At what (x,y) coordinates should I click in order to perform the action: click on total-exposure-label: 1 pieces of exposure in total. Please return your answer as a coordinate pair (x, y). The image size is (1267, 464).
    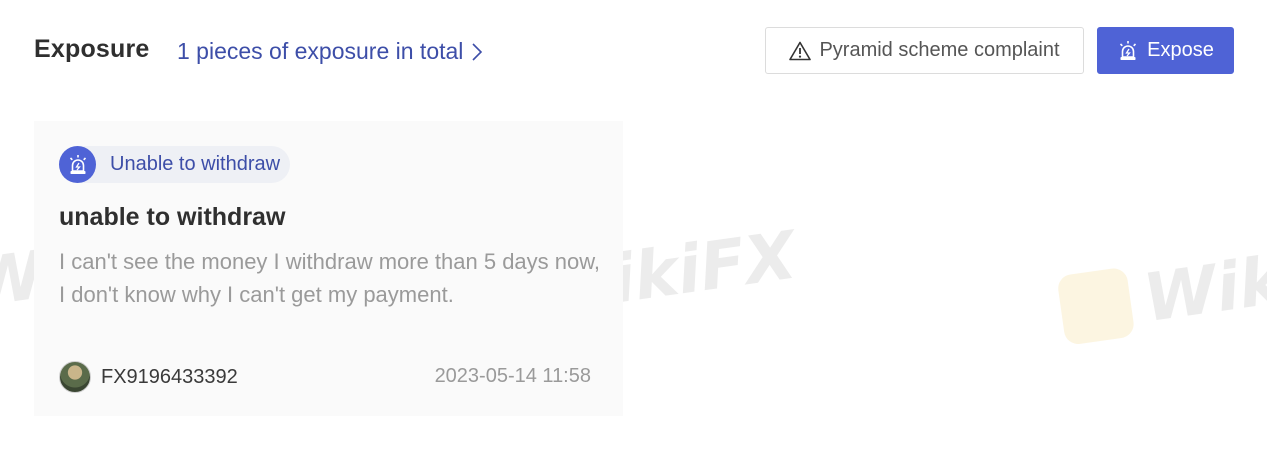
    Looking at the image, I should click on (320, 51).